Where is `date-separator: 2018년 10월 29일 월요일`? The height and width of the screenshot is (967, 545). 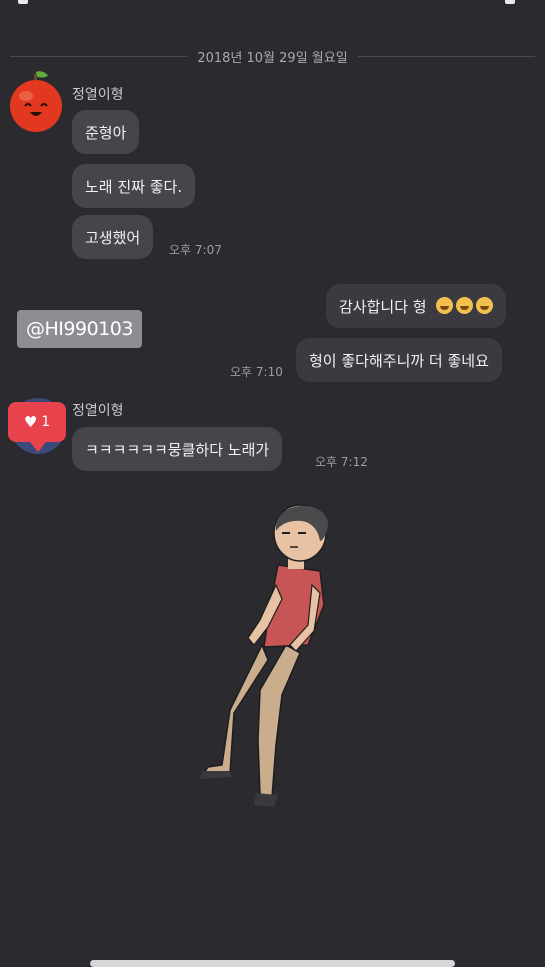 date-separator: 2018년 10월 29일 월요일 is located at coordinates (273, 56).